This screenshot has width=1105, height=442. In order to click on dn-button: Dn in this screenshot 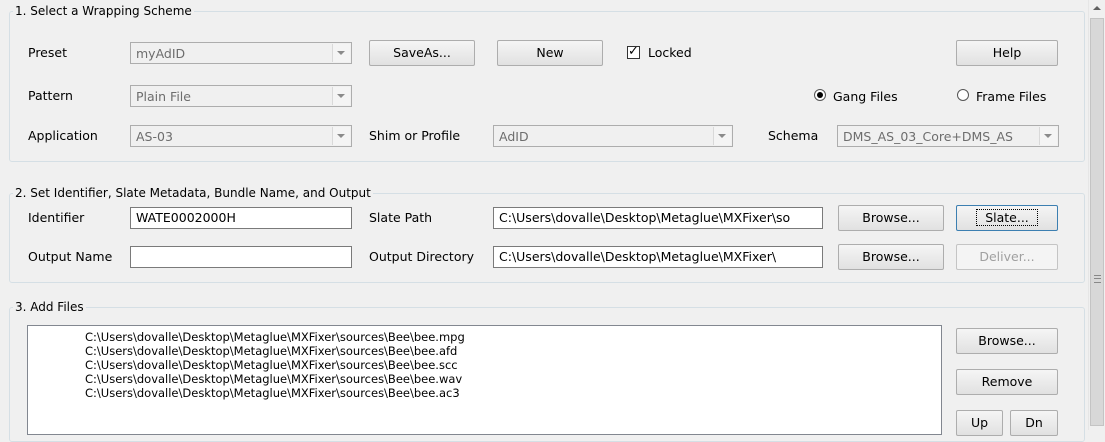, I will do `click(1034, 423)`.